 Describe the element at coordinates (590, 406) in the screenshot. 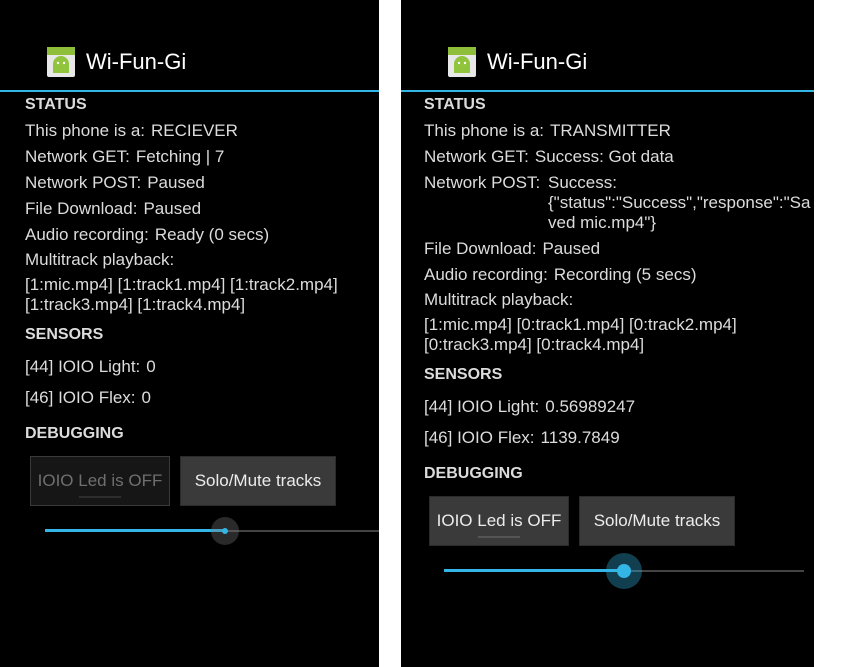

I see `ioio-light-value: 0.56989247` at that location.